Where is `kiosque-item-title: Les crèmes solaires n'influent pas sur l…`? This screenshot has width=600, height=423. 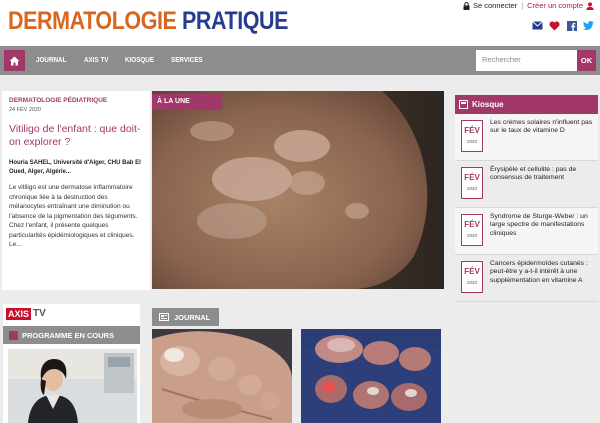
kiosque-item-title: Les crèmes solaires n'influent pas sur l… is located at coordinates (542, 127).